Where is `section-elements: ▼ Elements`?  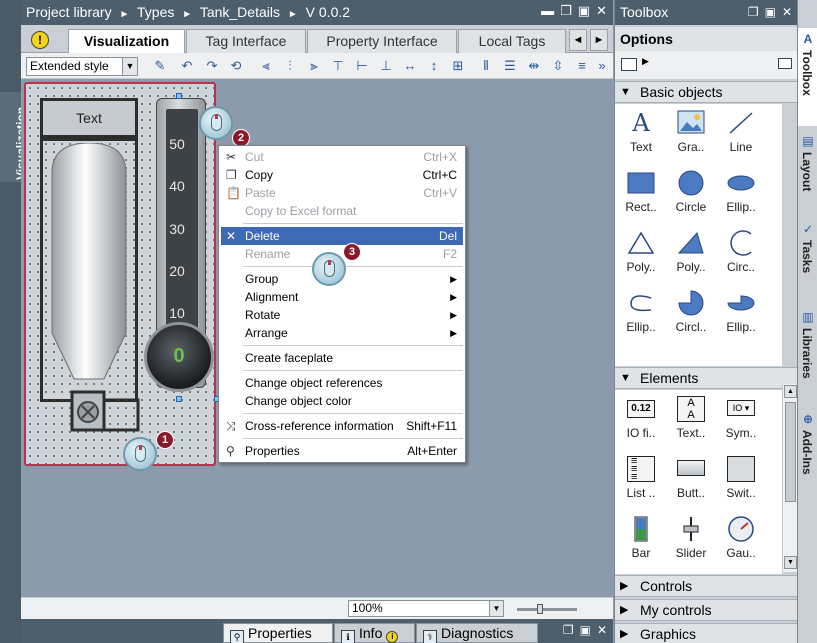
section-elements: ▼ Elements is located at coordinates (706, 378).